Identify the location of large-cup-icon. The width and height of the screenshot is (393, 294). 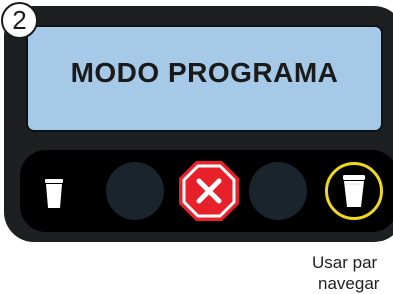
(354, 191).